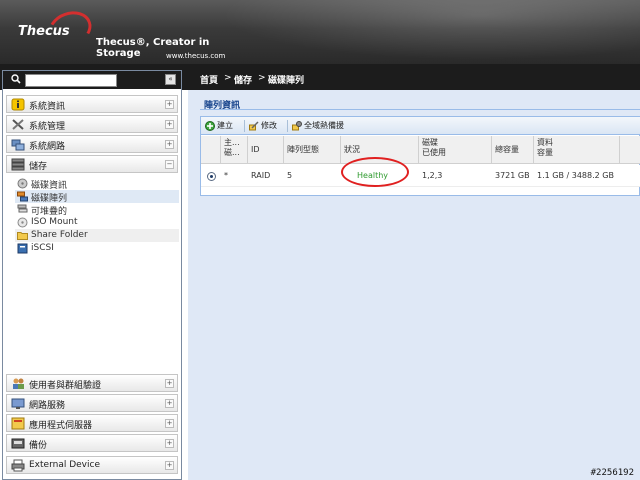 This screenshot has height=480, width=640. What do you see at coordinates (18, 104) in the screenshot?
I see `info-icon` at bounding box center [18, 104].